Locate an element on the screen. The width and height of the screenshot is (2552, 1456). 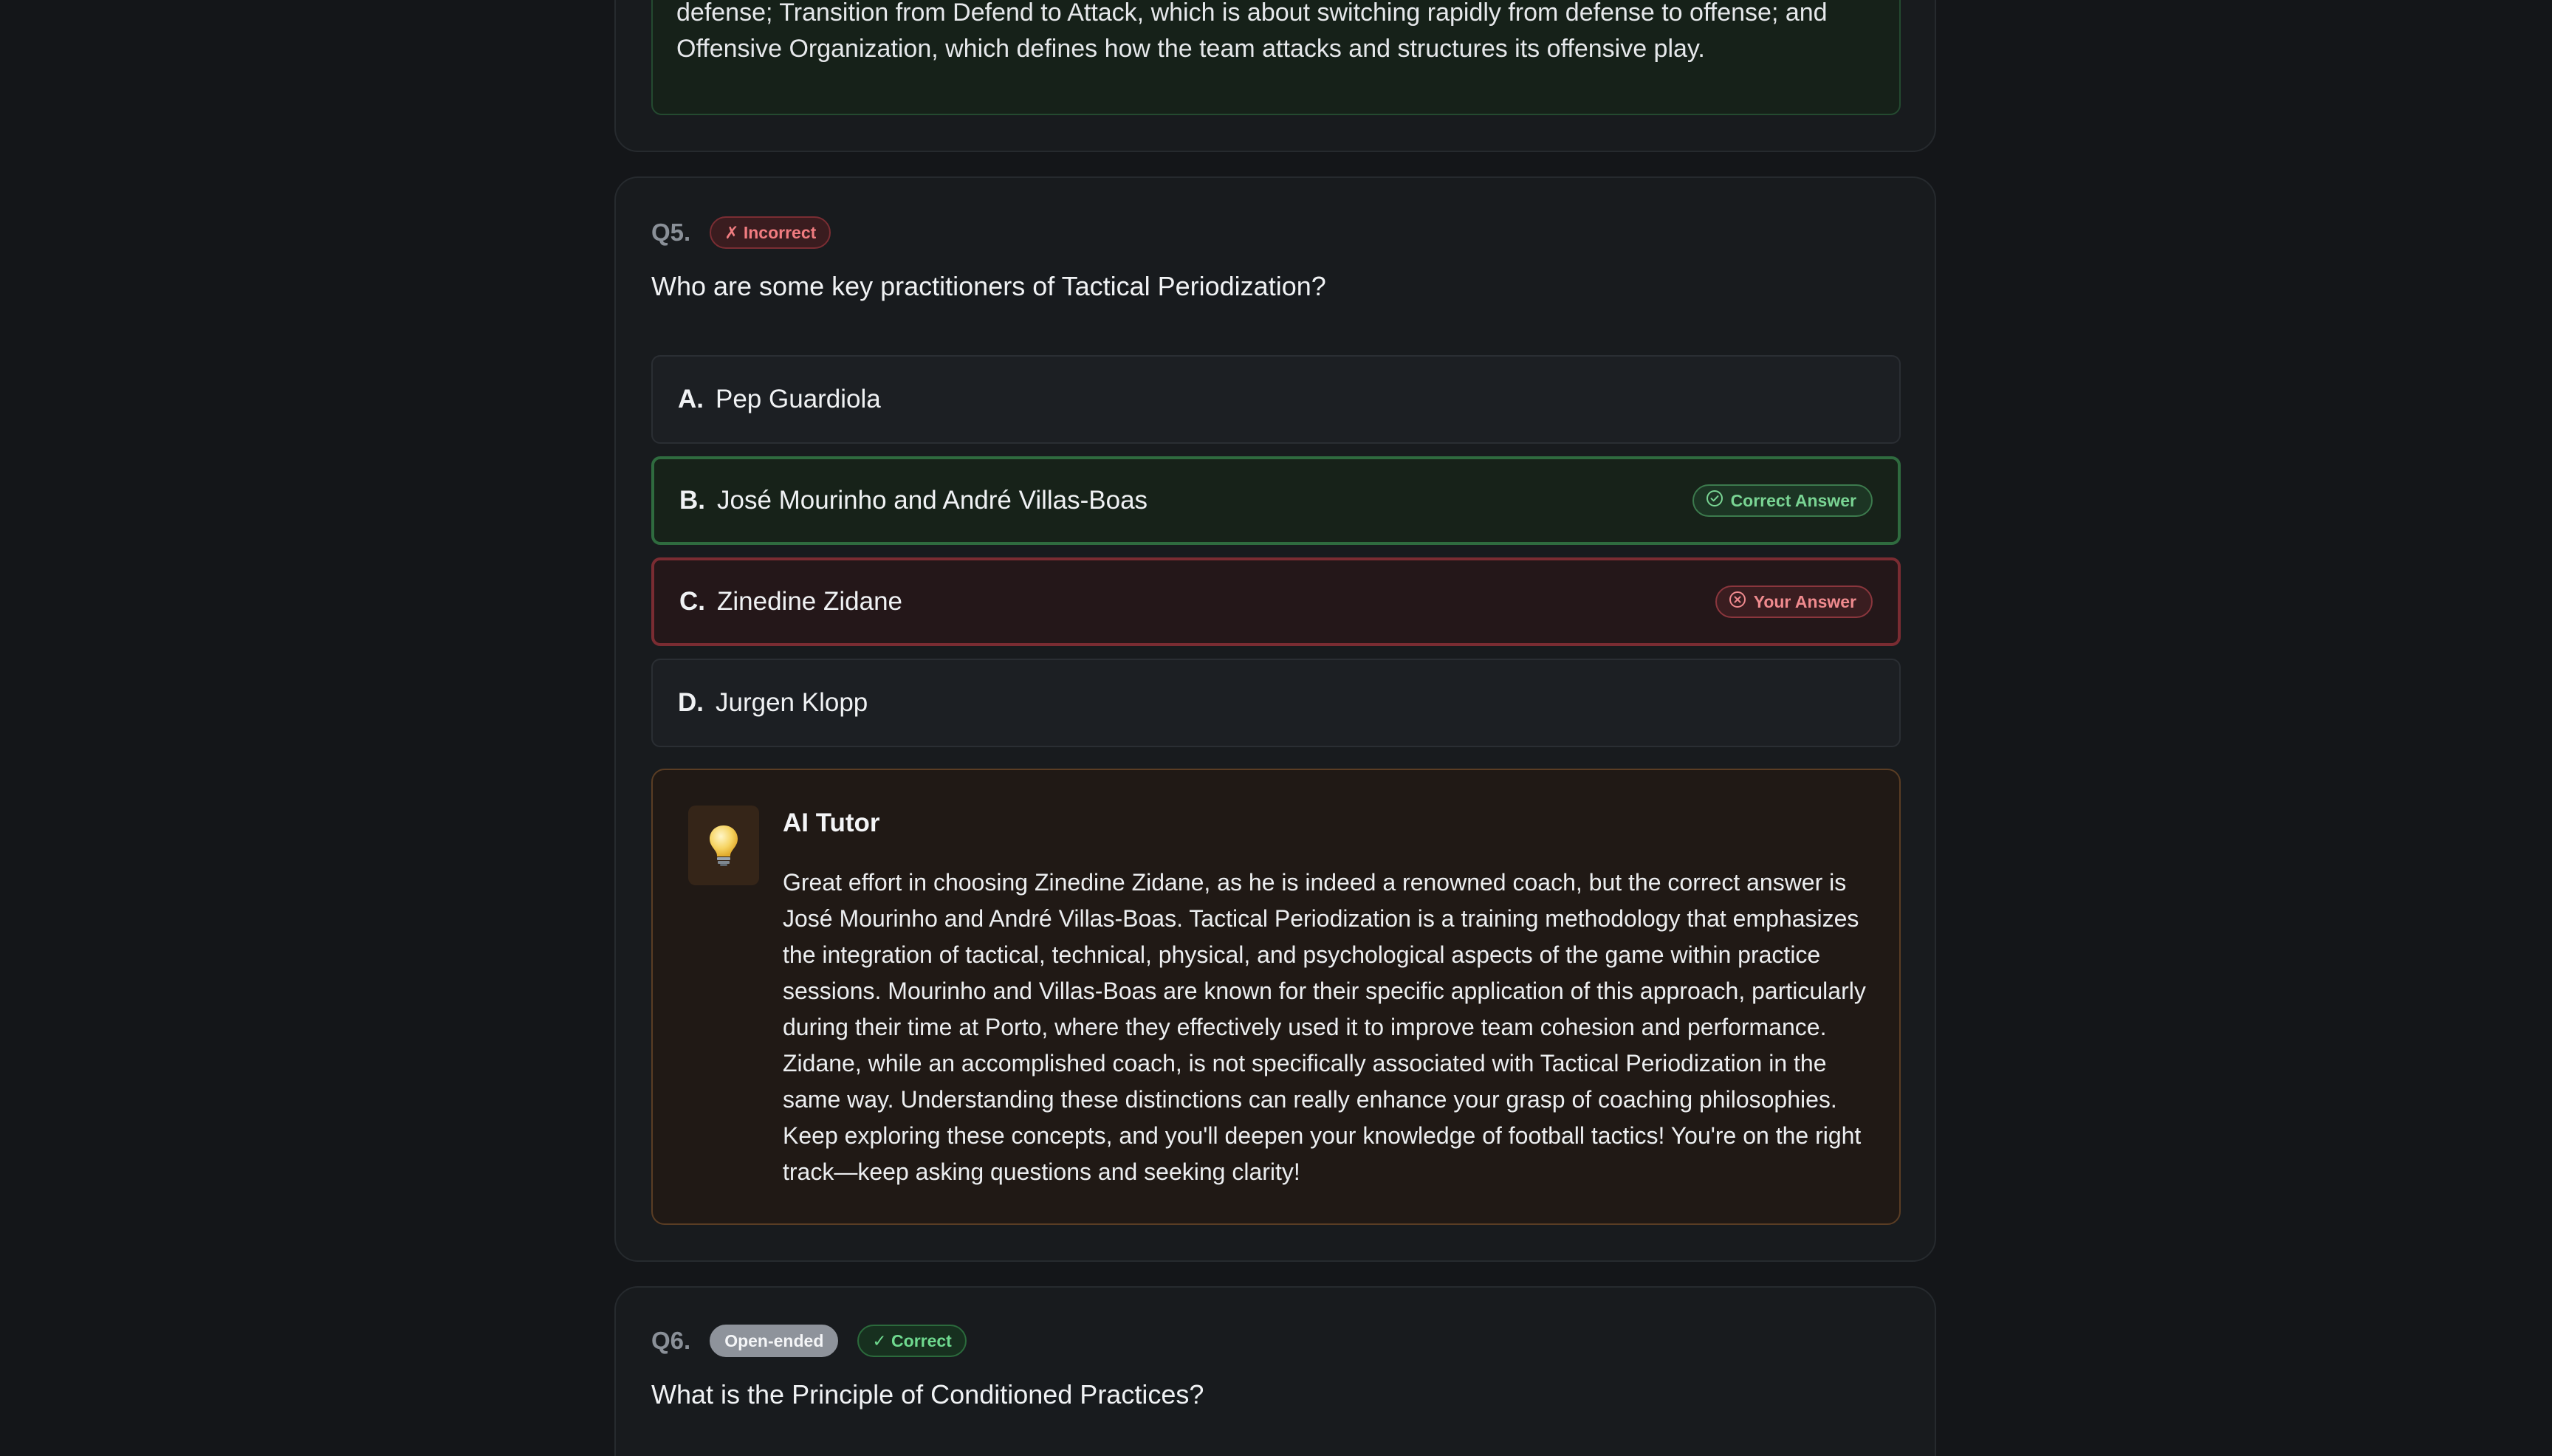
option-text: Jurgen Klopp is located at coordinates (792, 703).